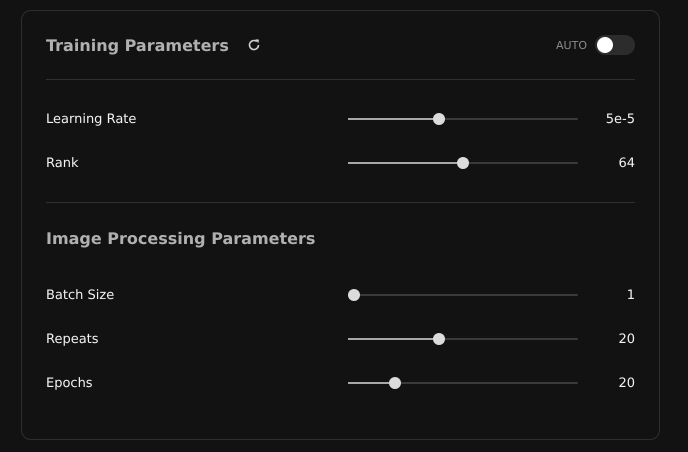  Describe the element at coordinates (81, 295) in the screenshot. I see `parameter-label: Batch Size` at that location.